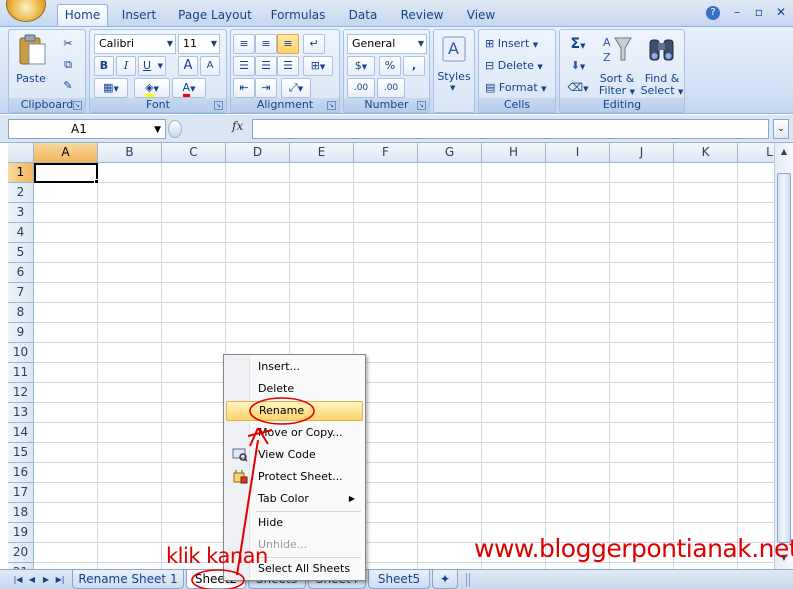 The height and width of the screenshot is (589, 793). I want to click on restore-icon: ▫, so click(759, 12).